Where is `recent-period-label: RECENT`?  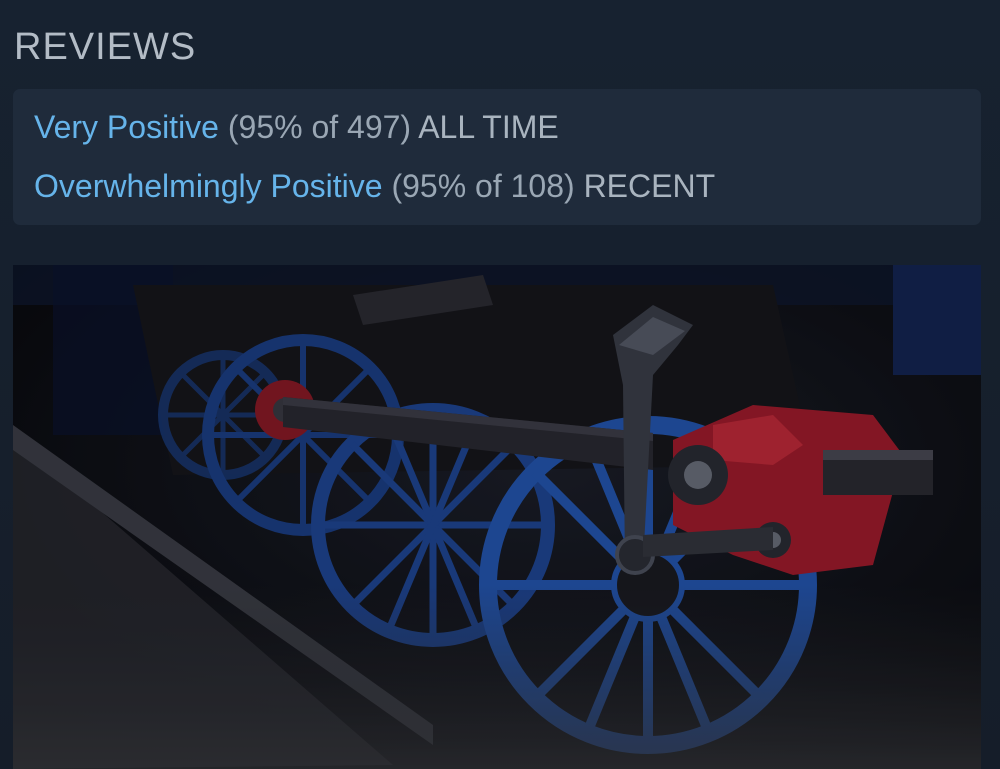 recent-period-label: RECENT is located at coordinates (649, 186).